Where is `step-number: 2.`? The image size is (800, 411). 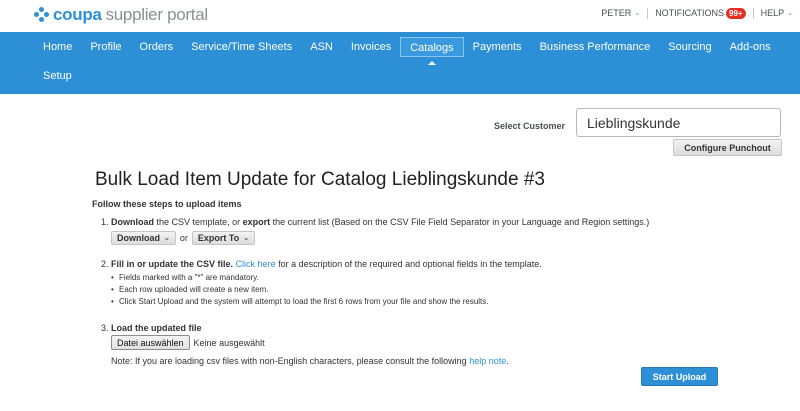 step-number: 2. is located at coordinates (105, 264).